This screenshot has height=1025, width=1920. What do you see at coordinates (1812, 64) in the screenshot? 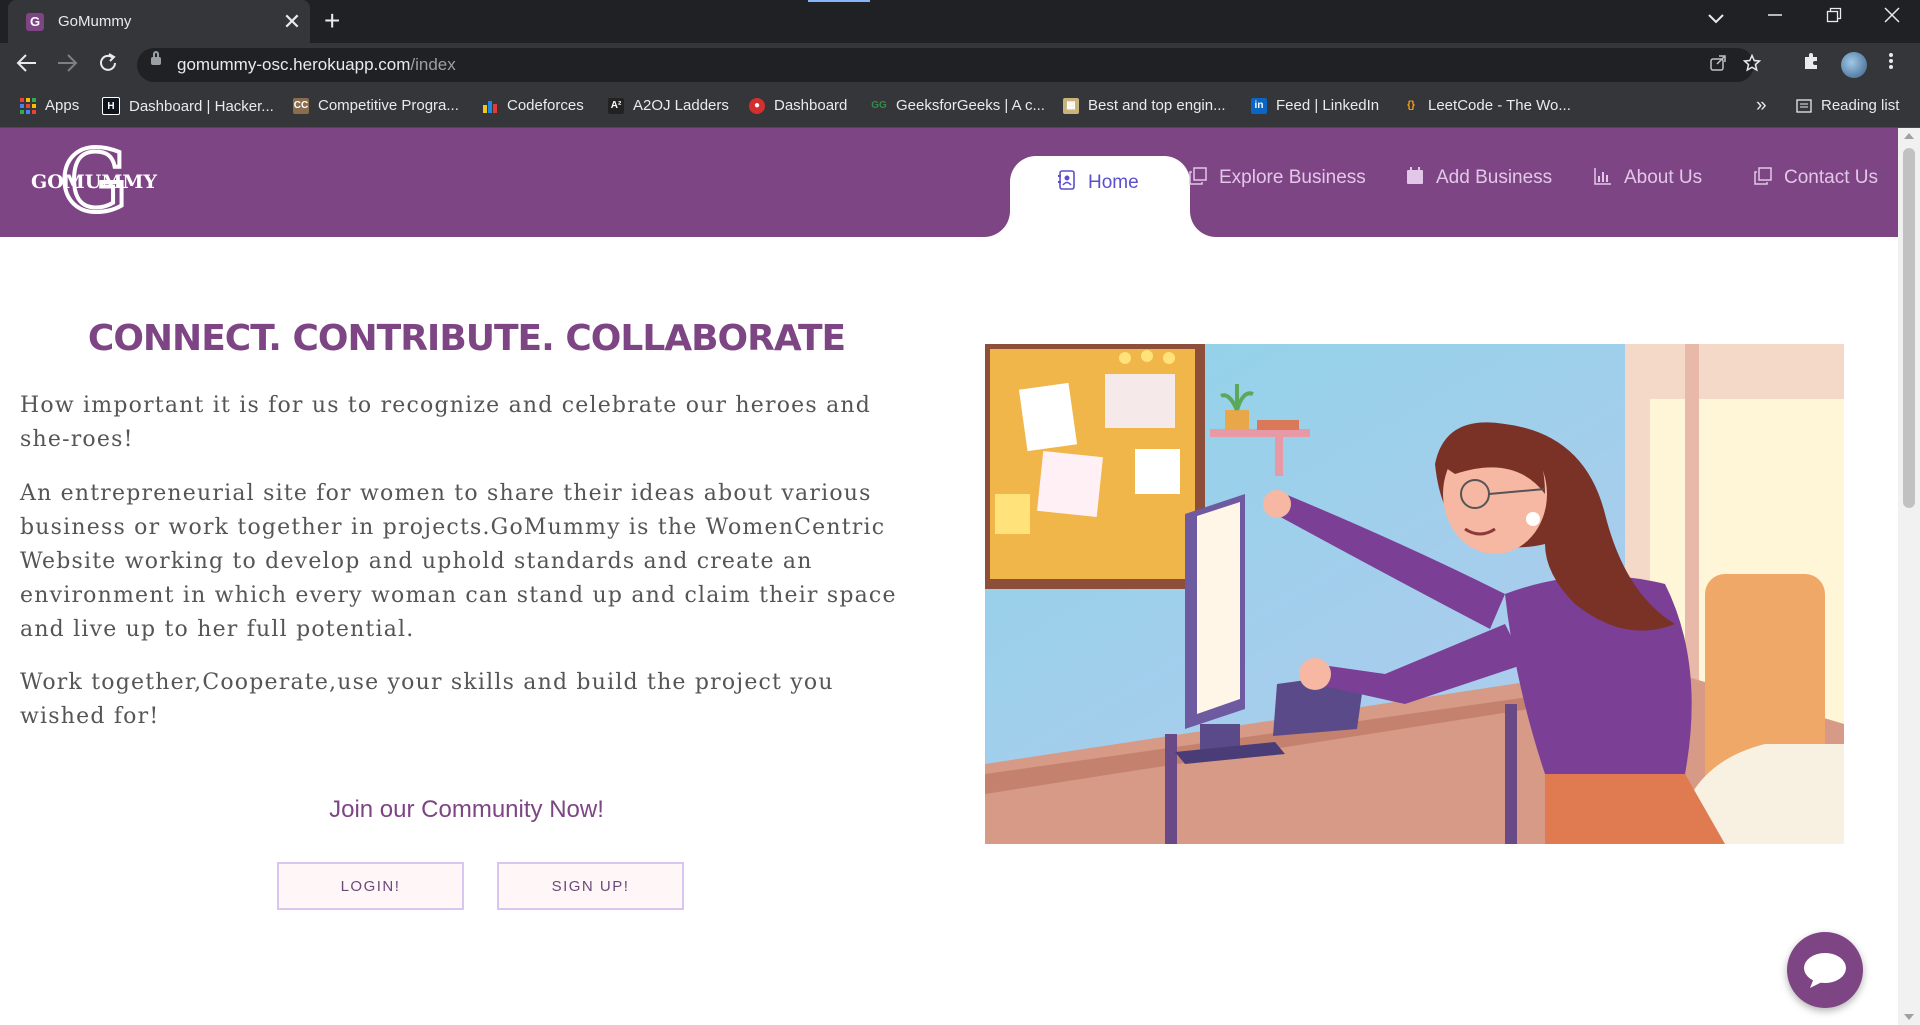
I see `extensions-puzzle-icon` at bounding box center [1812, 64].